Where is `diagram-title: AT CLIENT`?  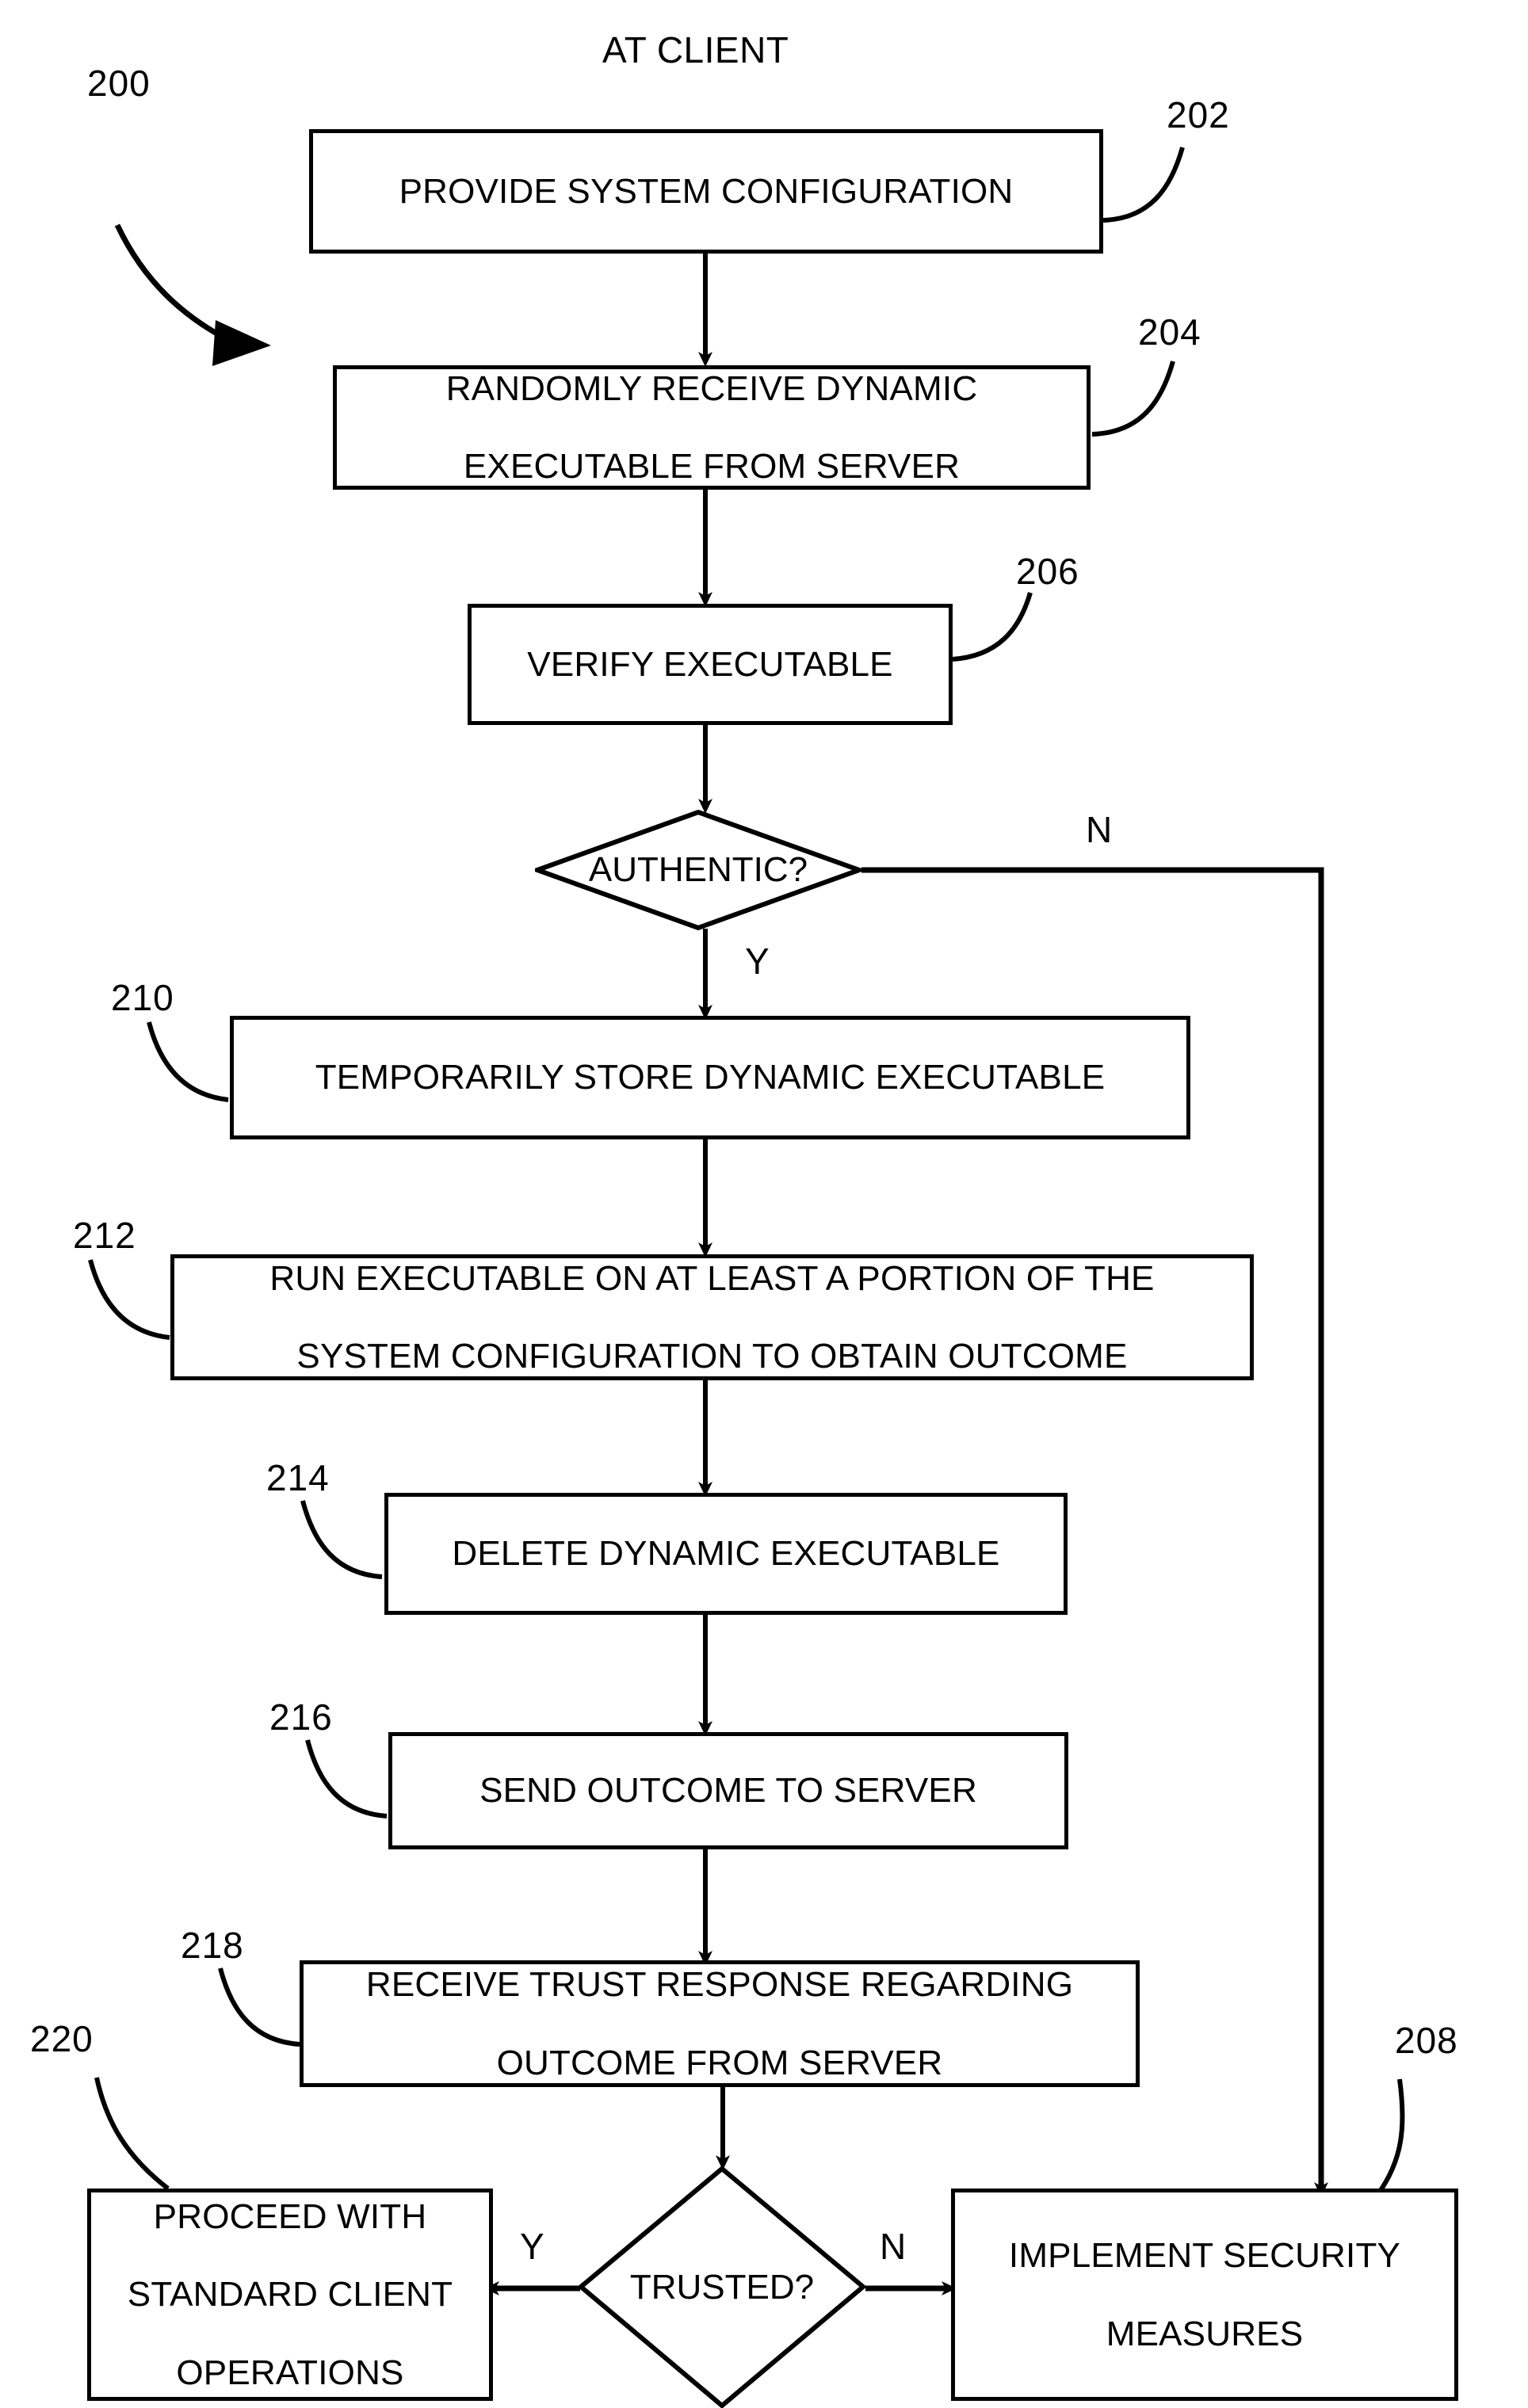 diagram-title: AT CLIENT is located at coordinates (695, 50).